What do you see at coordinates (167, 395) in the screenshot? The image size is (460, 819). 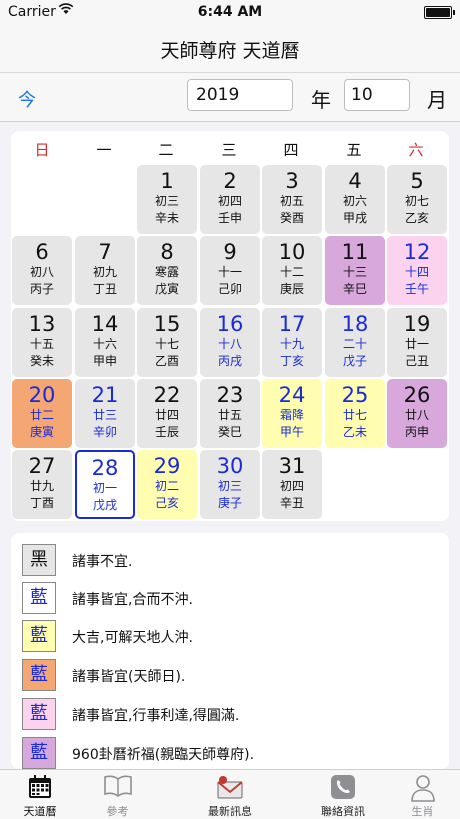 I see `day-number: 22` at bounding box center [167, 395].